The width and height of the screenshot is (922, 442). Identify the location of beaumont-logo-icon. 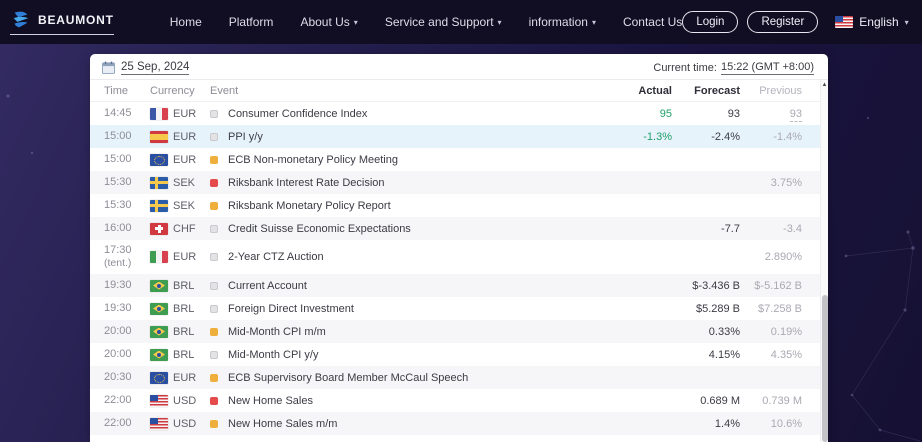
(21, 20).